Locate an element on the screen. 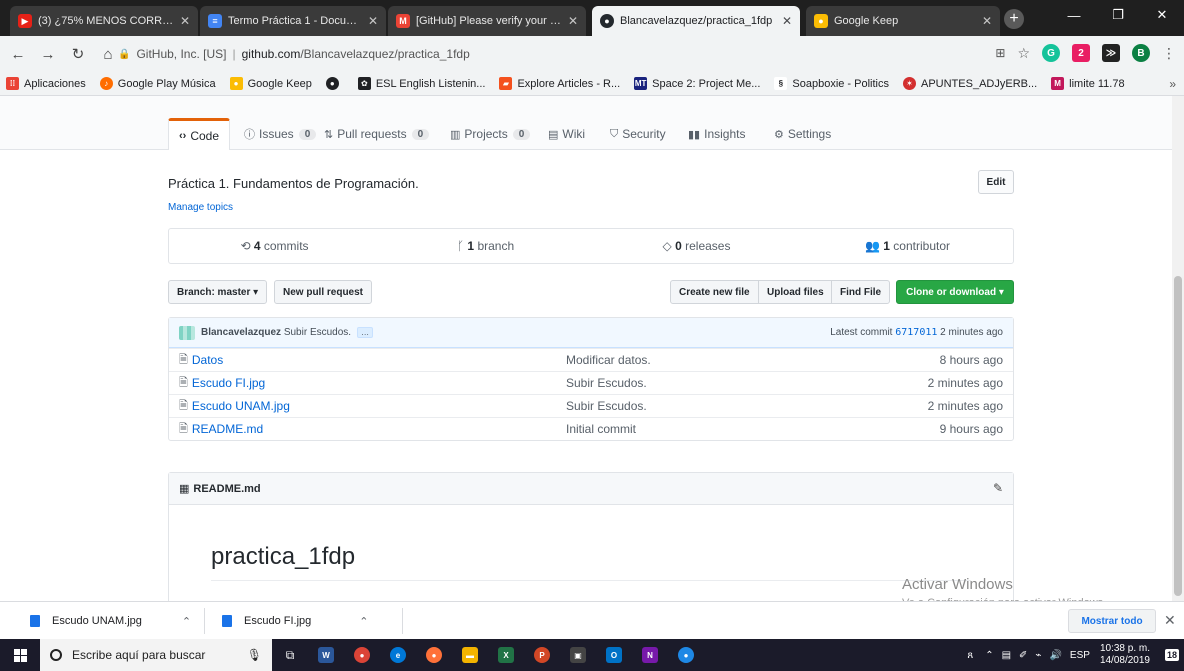 This screenshot has width=1184, height=671. file-commit-message: Initial commit is located at coordinates (704, 429).